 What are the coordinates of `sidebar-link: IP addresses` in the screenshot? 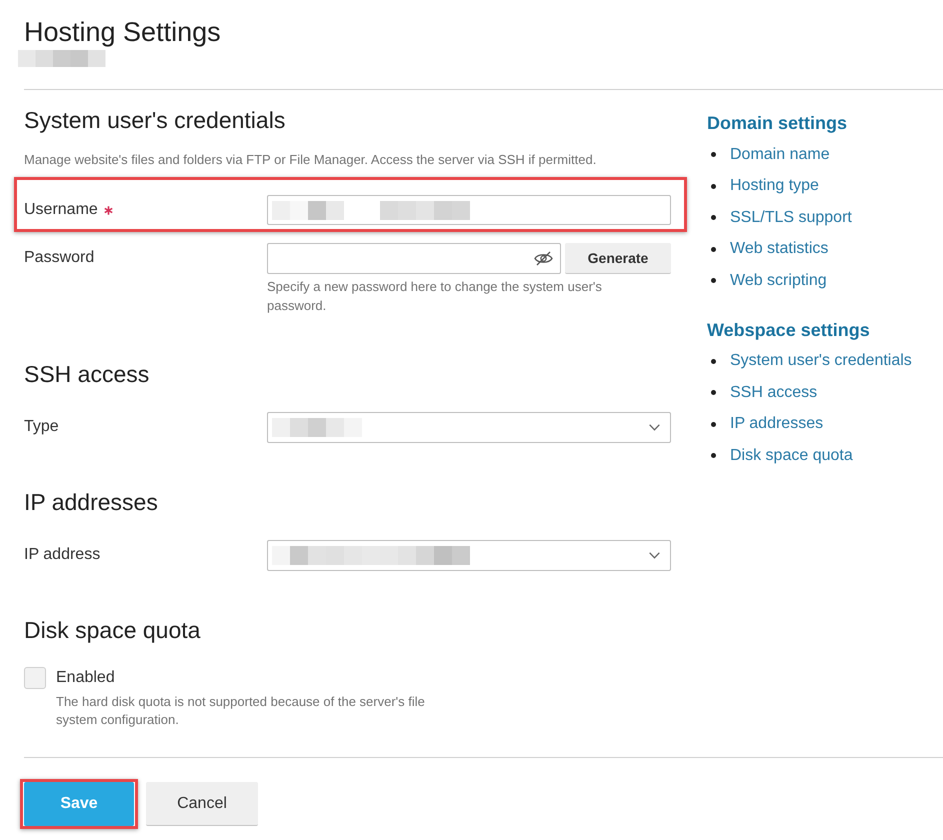 It's located at (777, 424).